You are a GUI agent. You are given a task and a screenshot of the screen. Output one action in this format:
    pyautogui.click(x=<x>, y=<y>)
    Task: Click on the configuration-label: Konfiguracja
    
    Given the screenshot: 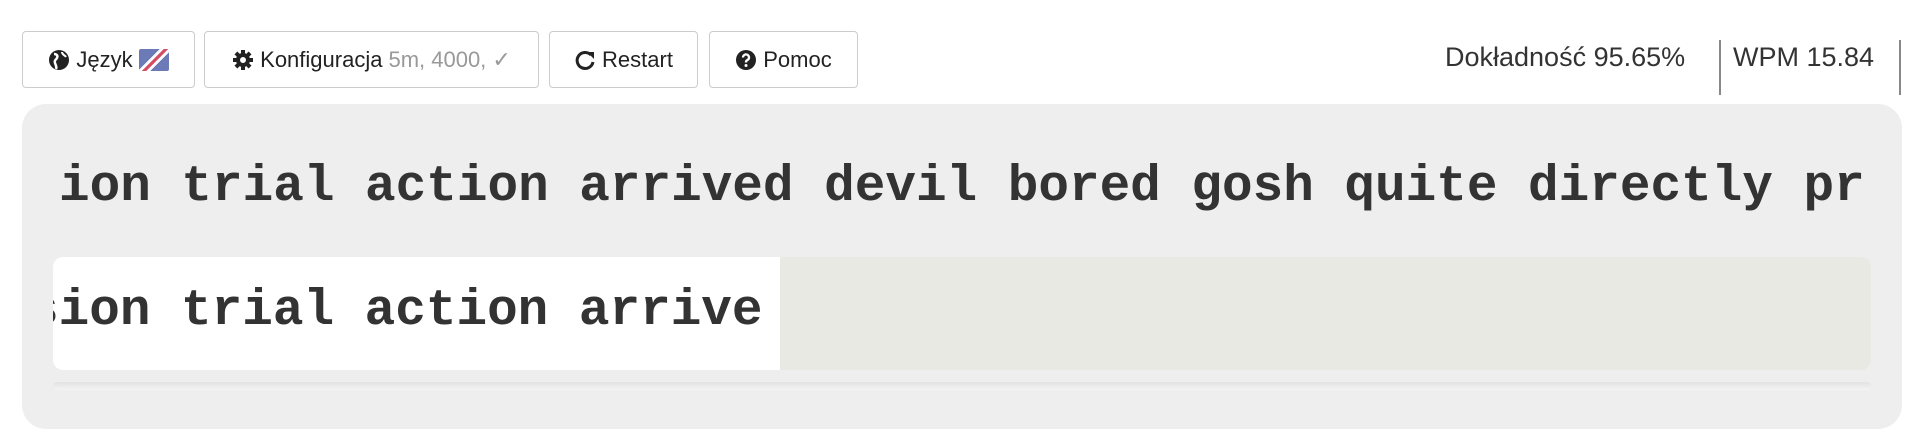 What is the action you would take?
    pyautogui.click(x=321, y=59)
    